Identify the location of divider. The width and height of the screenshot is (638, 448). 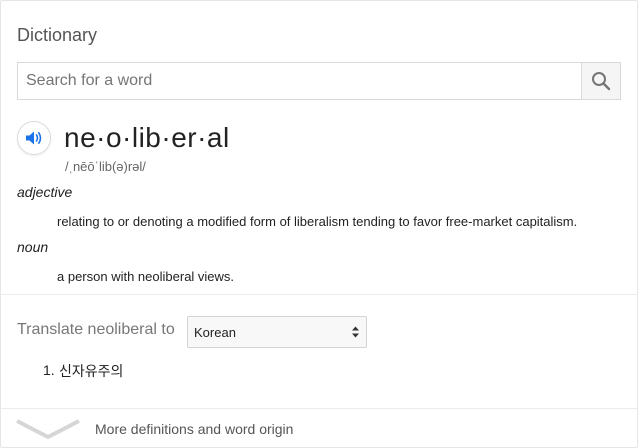
(319, 294).